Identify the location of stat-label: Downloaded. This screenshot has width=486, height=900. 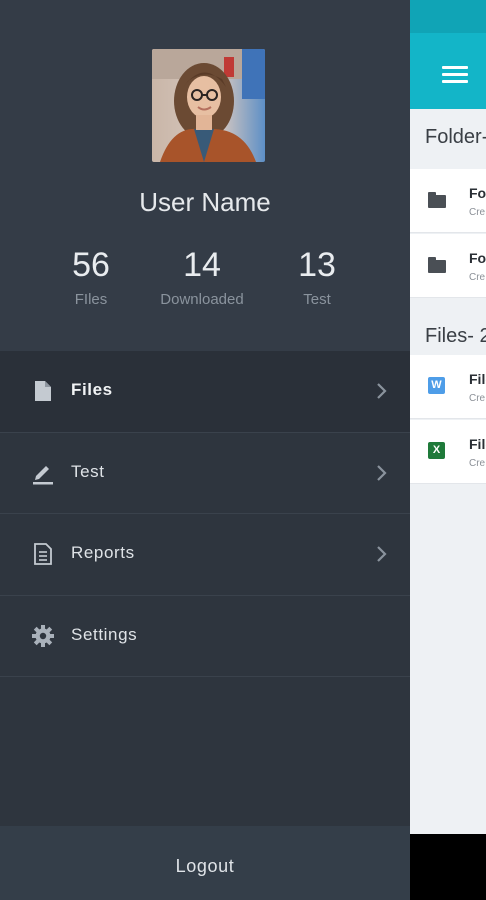
(202, 299).